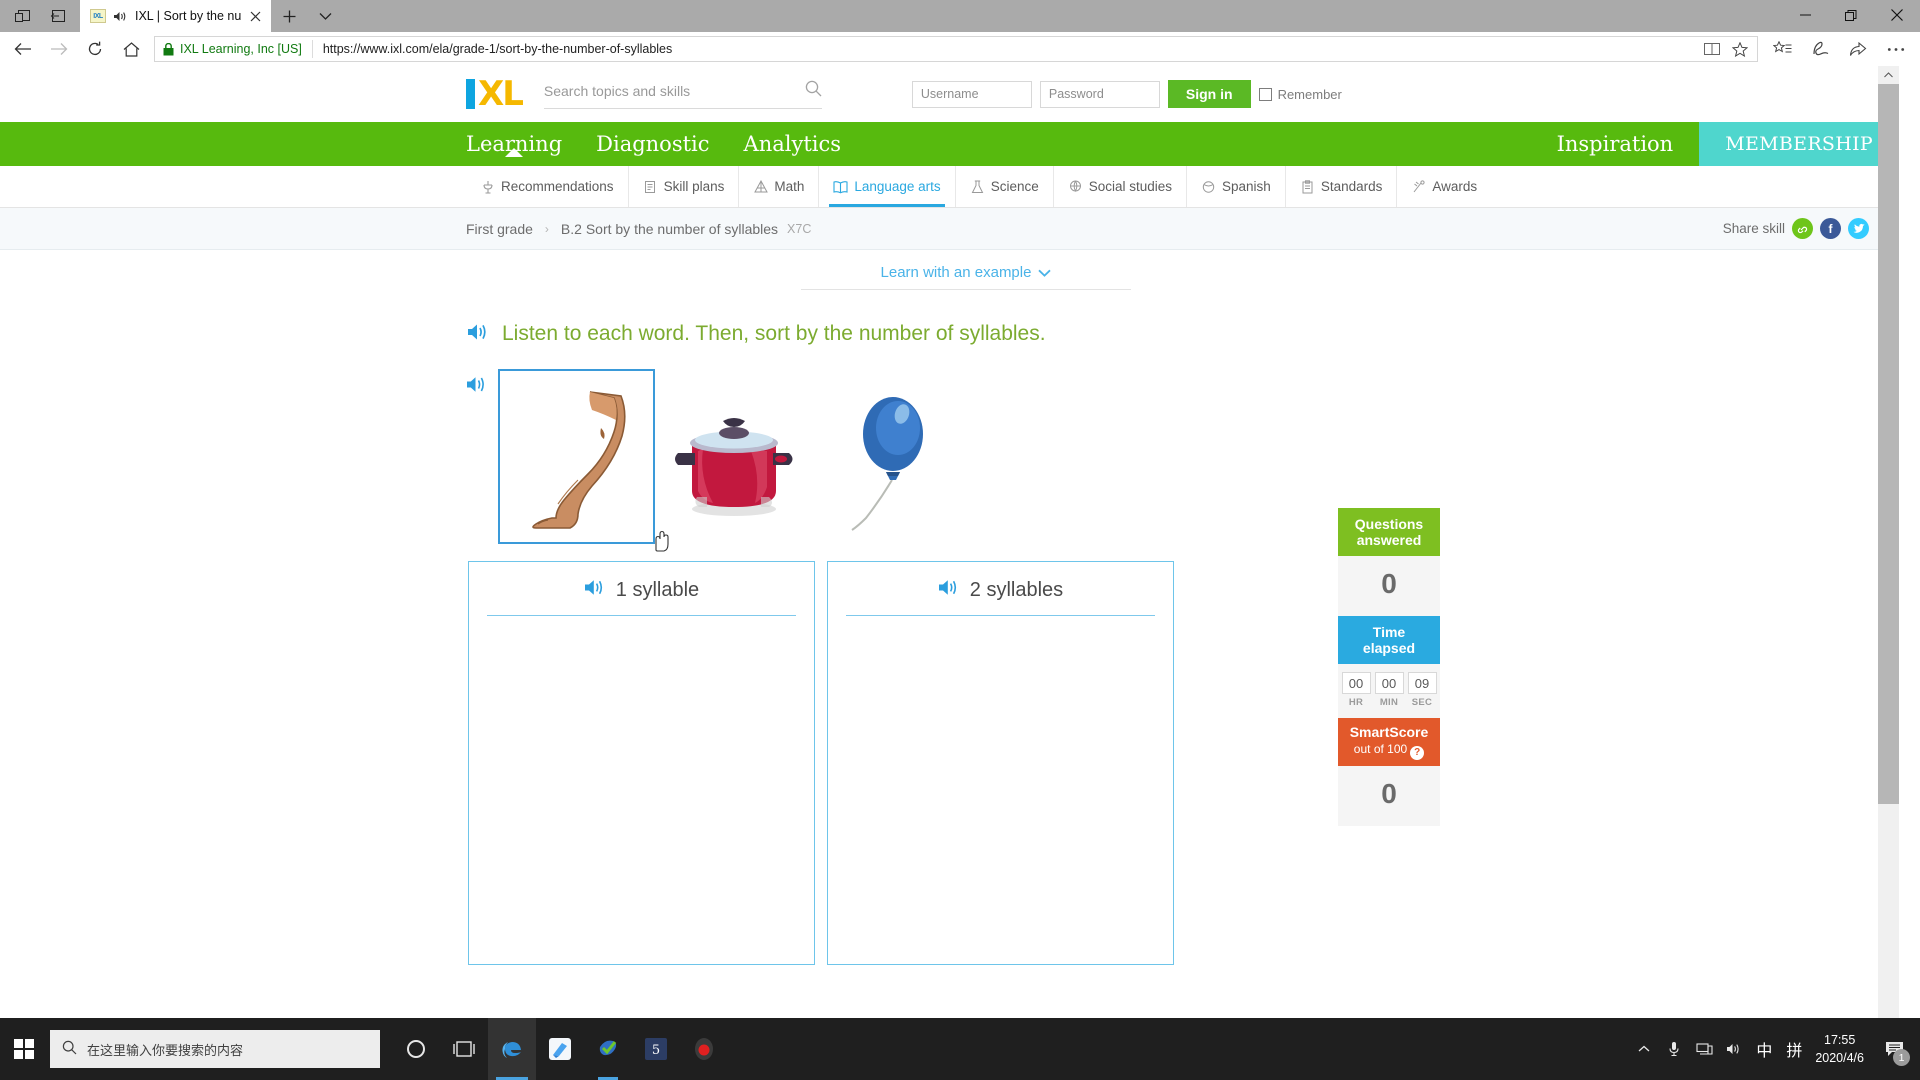  Describe the element at coordinates (22, 16) in the screenshot. I see `tab-preview-icon` at that location.